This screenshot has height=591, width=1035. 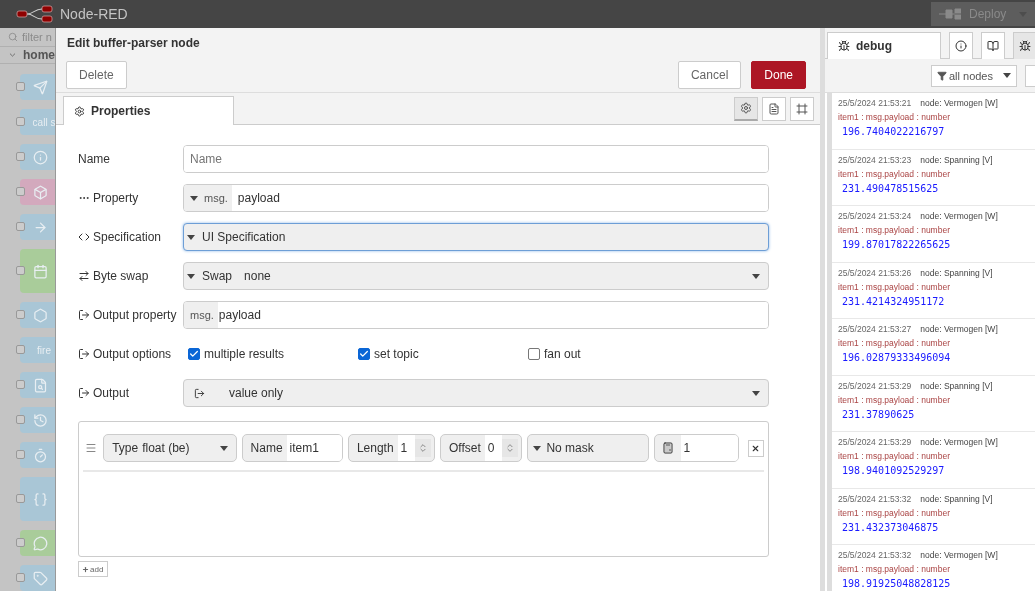 I want to click on message-value: 196.7404022216797, so click(x=893, y=131).